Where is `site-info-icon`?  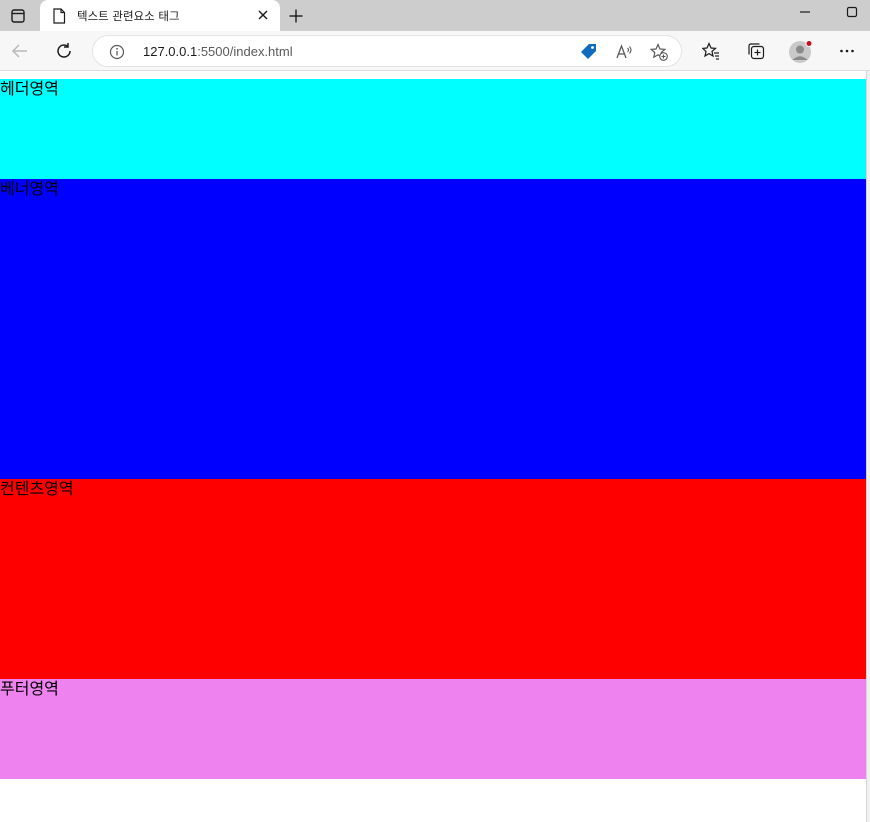
site-info-icon is located at coordinates (117, 52).